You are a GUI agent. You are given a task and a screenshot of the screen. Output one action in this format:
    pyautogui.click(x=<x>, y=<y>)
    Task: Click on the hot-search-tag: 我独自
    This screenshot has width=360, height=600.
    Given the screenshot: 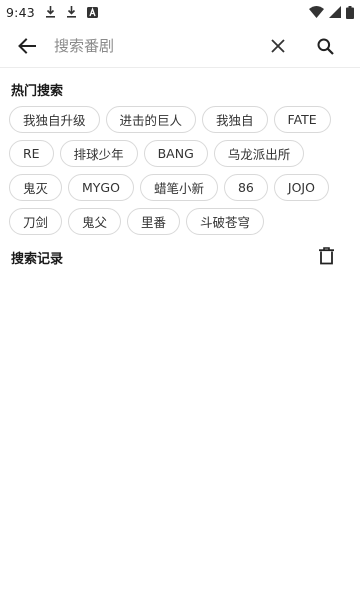 What is the action you would take?
    pyautogui.click(x=235, y=119)
    